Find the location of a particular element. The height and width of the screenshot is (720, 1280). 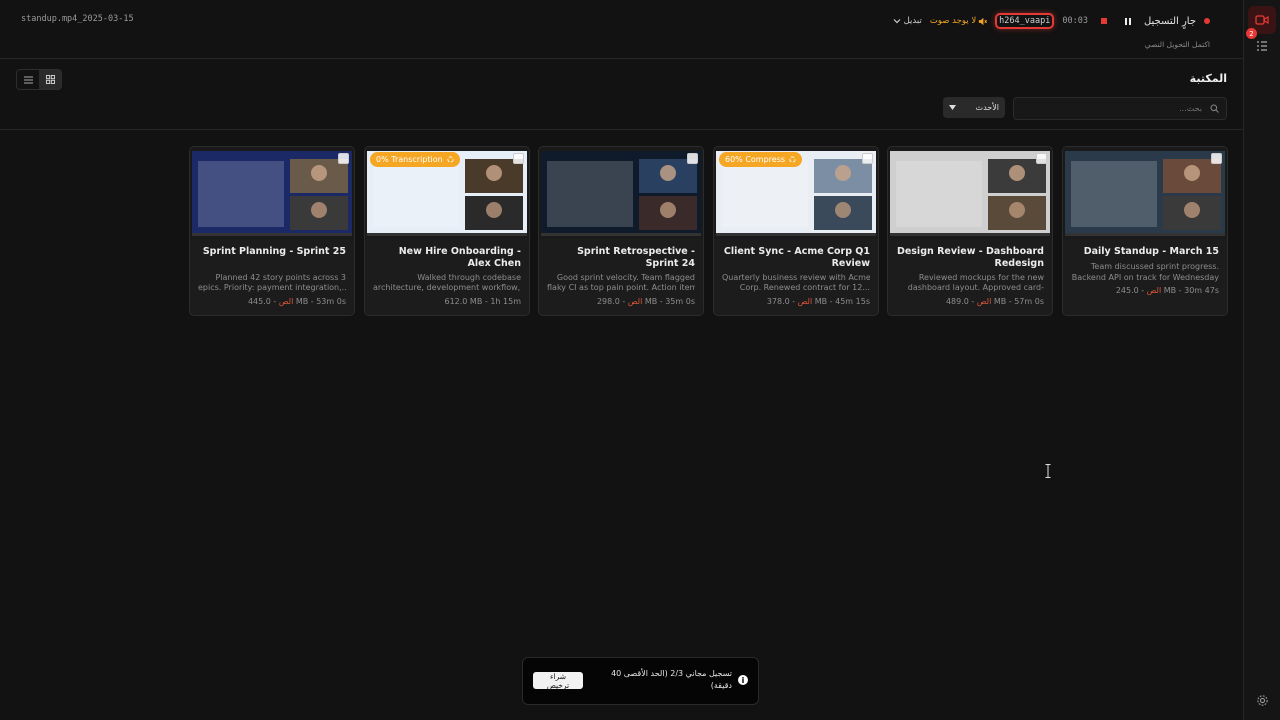

video-camera-icon is located at coordinates (1262, 20).